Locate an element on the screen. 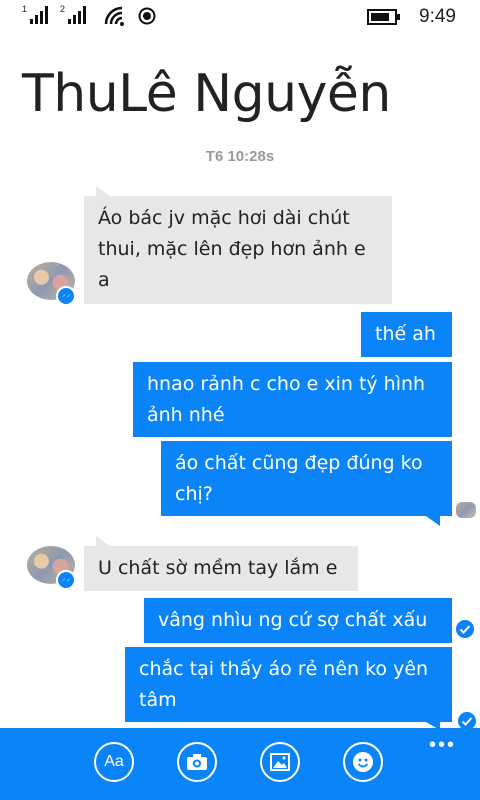 This screenshot has width=480, height=800. photos-button is located at coordinates (280, 762).